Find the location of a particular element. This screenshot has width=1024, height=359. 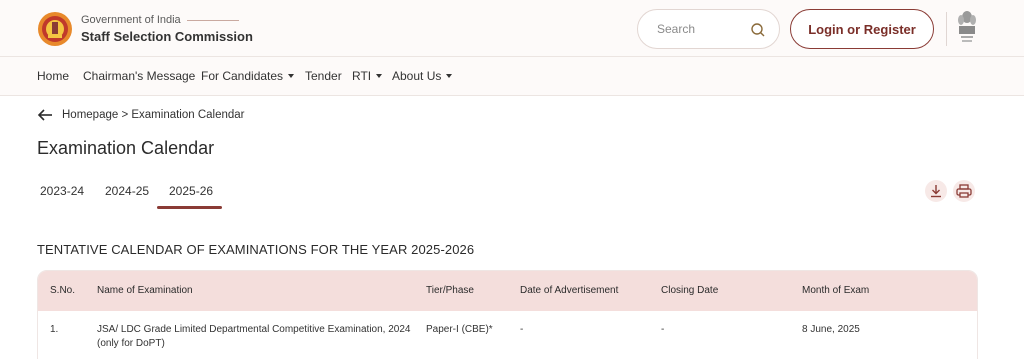

print-button is located at coordinates (964, 191).